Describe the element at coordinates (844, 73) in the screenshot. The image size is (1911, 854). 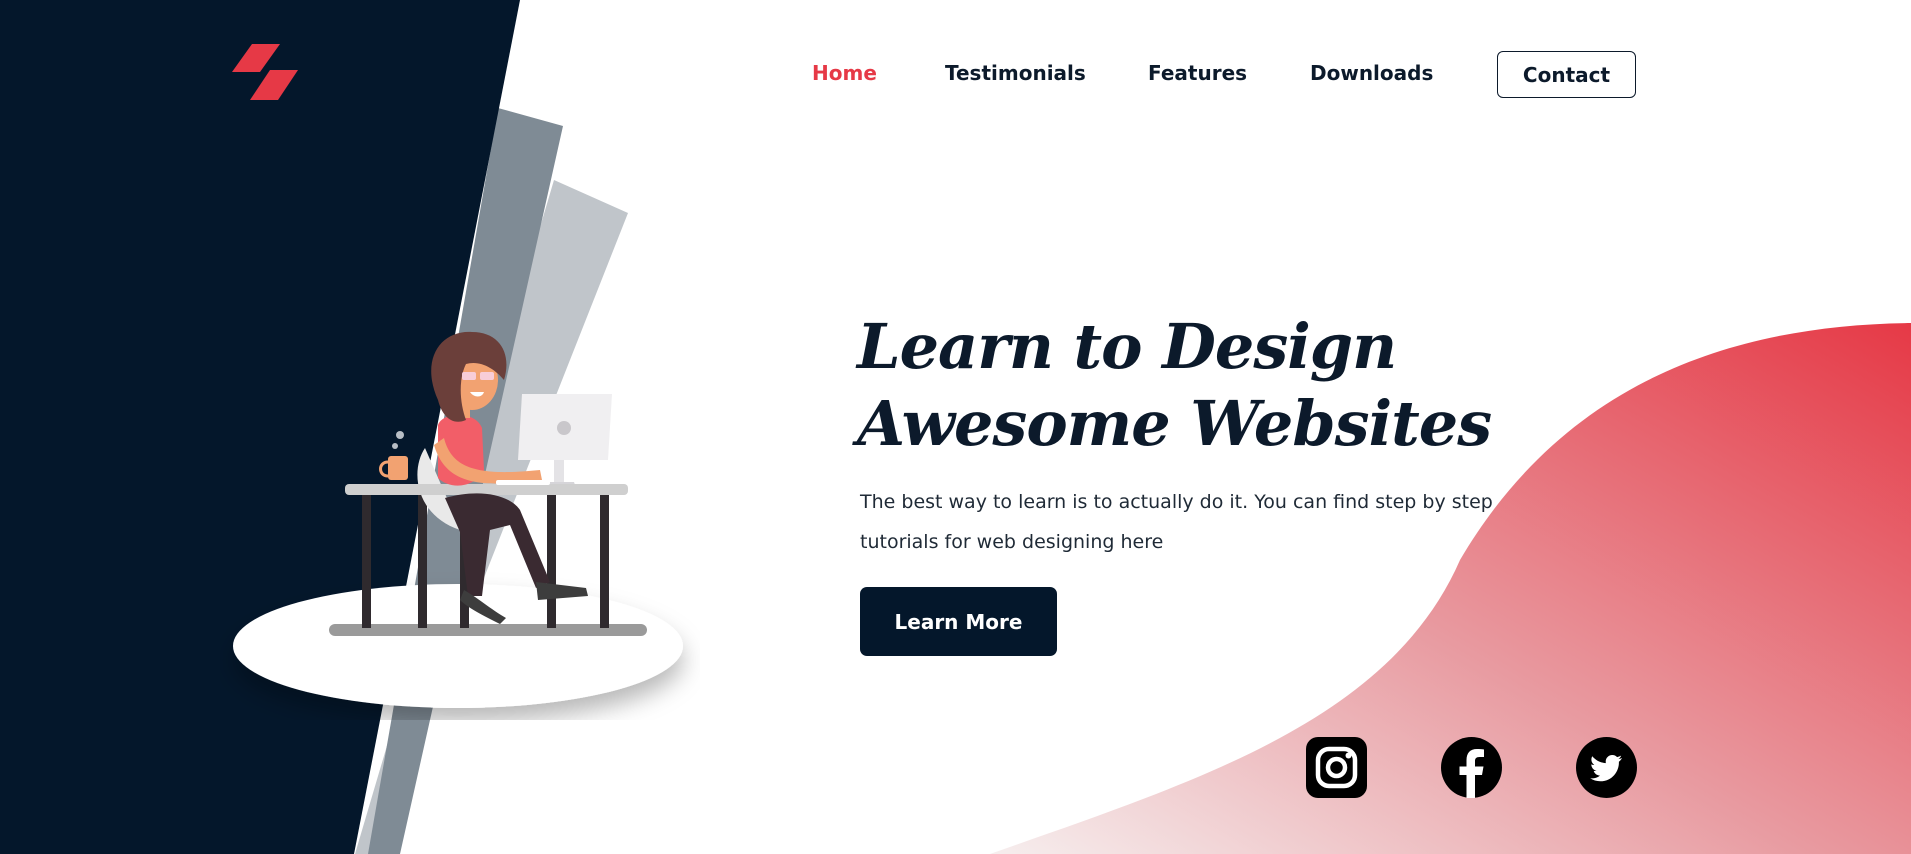
I see `nav-item-home: Home` at that location.